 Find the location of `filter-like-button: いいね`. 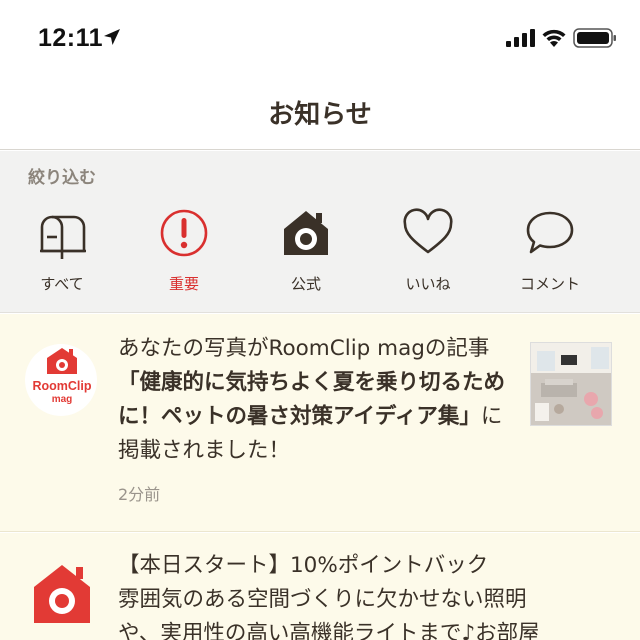

filter-like-button: いいね is located at coordinates (428, 257).